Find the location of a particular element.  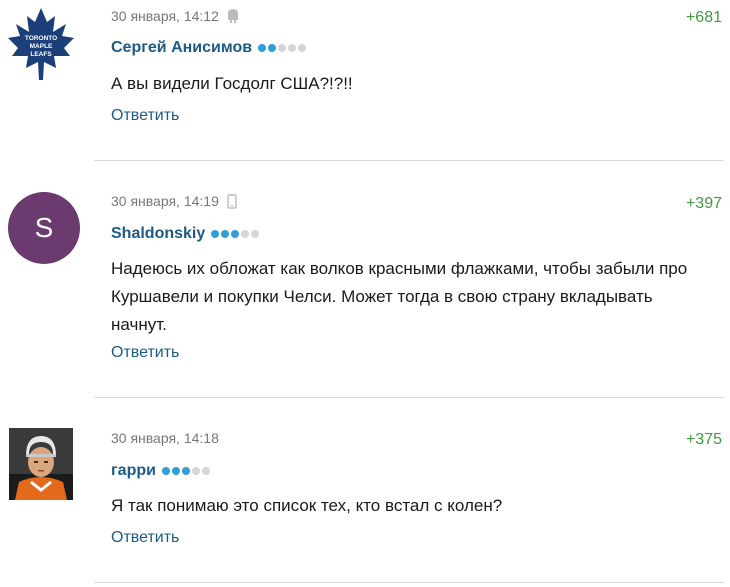

hockey-player-photo-icon is located at coordinates (41, 464).